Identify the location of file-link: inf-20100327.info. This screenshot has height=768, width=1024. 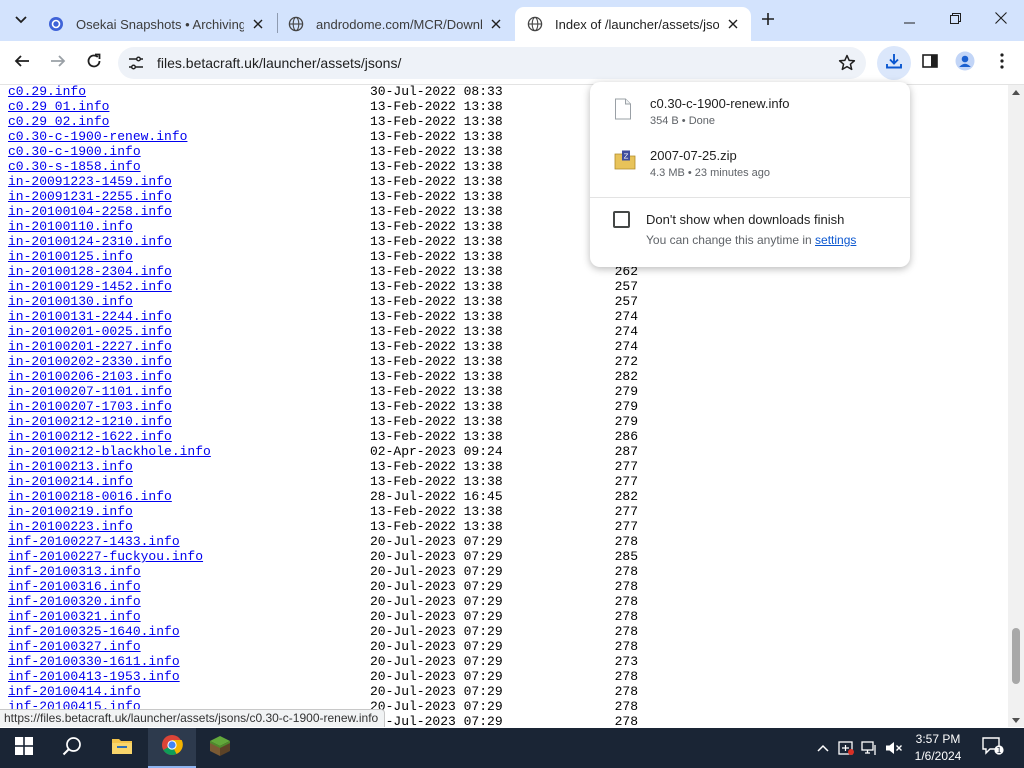
(74, 646).